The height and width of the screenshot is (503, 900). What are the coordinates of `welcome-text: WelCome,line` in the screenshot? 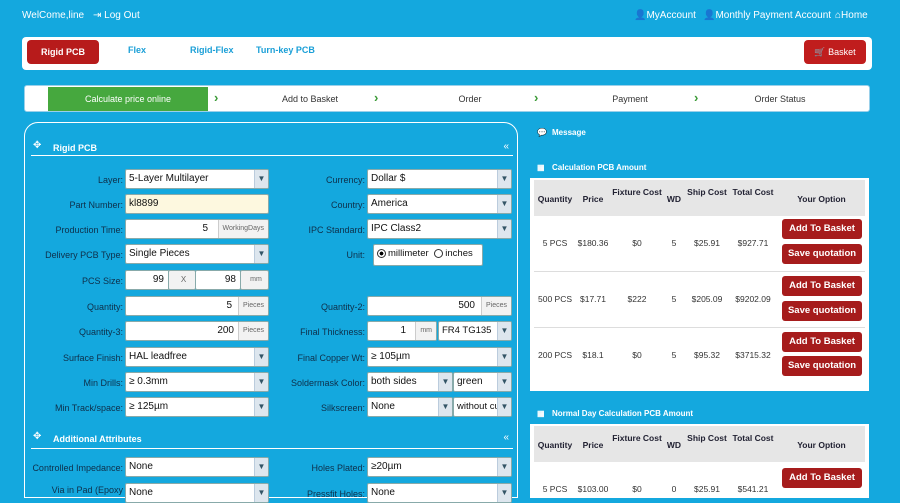 It's located at (53, 15).